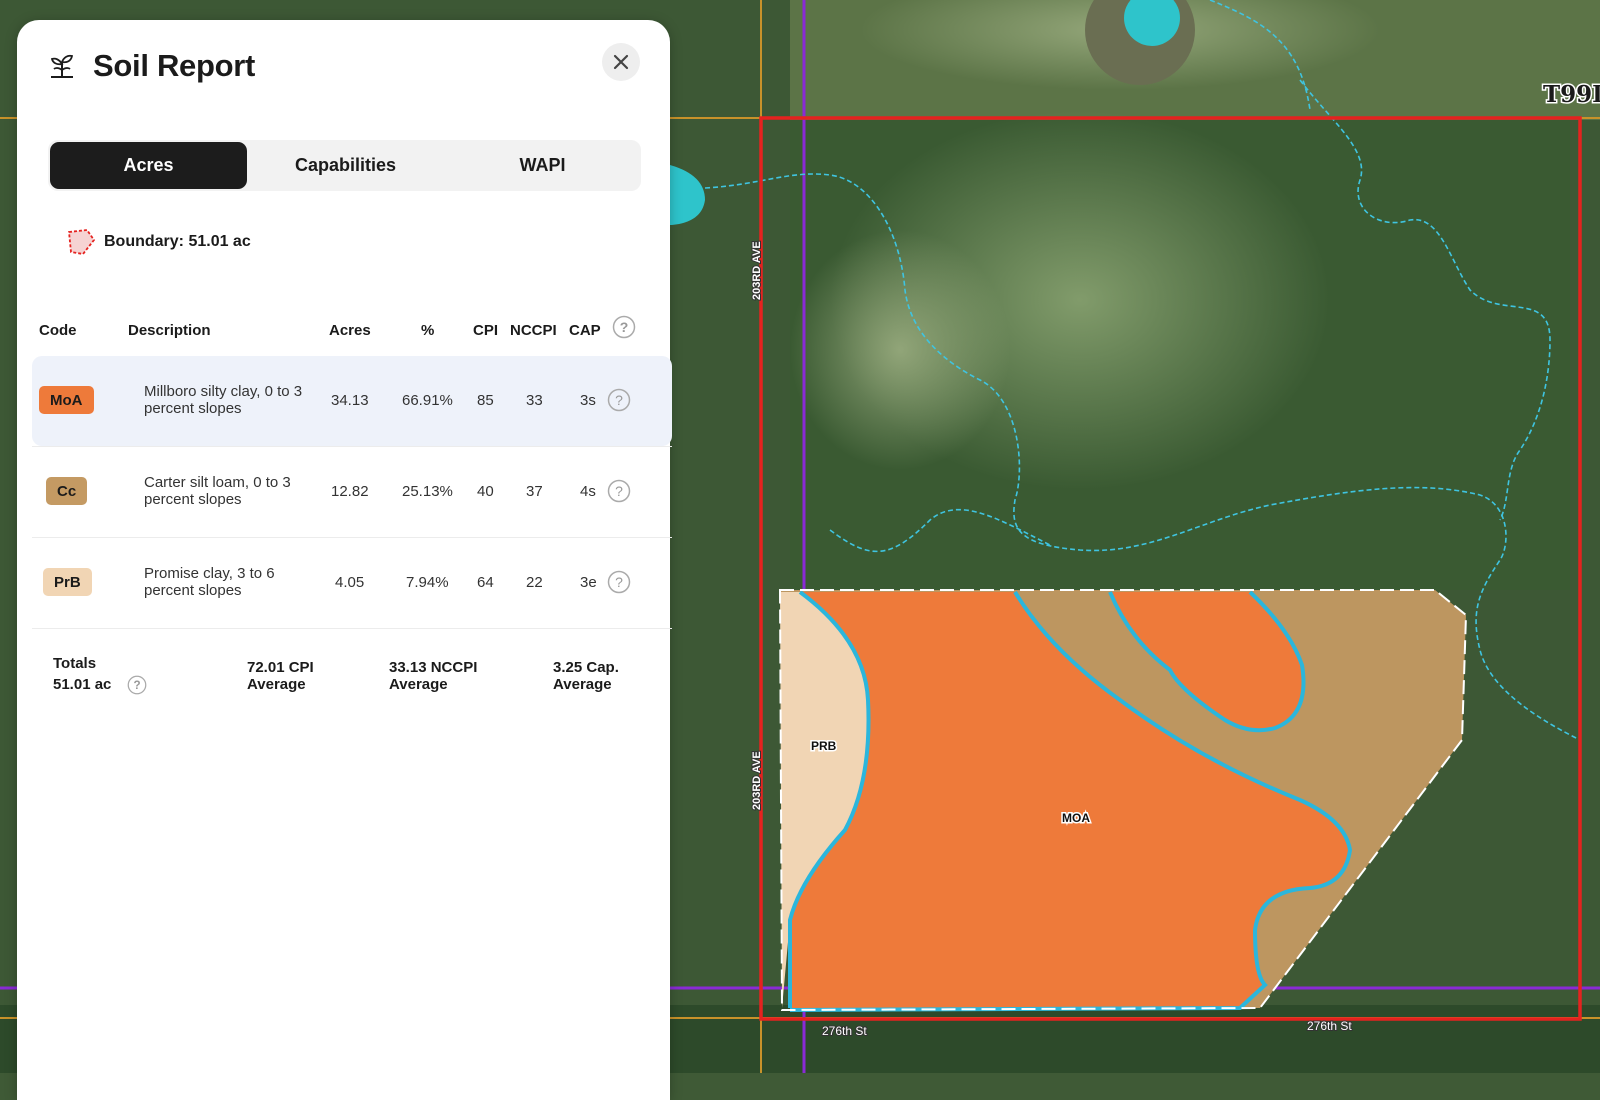 The image size is (1600, 1100). What do you see at coordinates (542, 165) in the screenshot?
I see `tab-wapi: WAPI` at bounding box center [542, 165].